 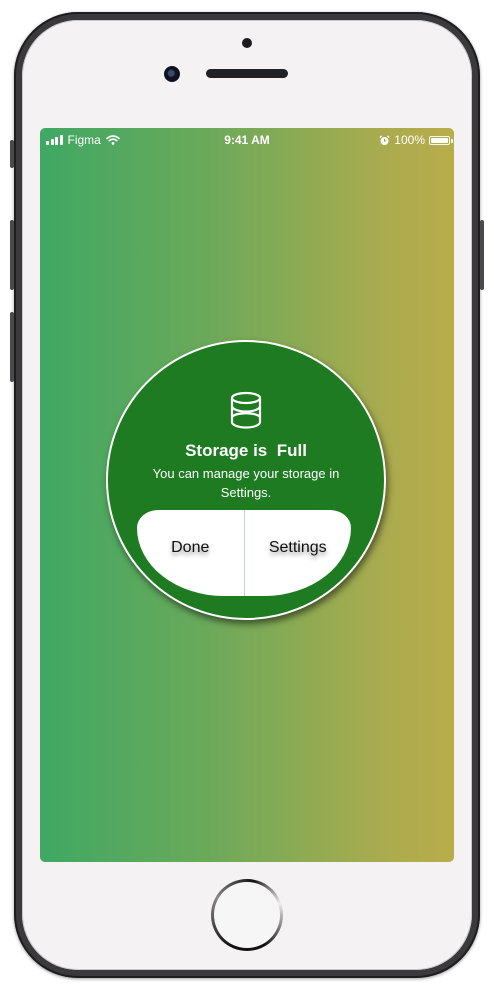 What do you see at coordinates (247, 915) in the screenshot?
I see `home-button` at bounding box center [247, 915].